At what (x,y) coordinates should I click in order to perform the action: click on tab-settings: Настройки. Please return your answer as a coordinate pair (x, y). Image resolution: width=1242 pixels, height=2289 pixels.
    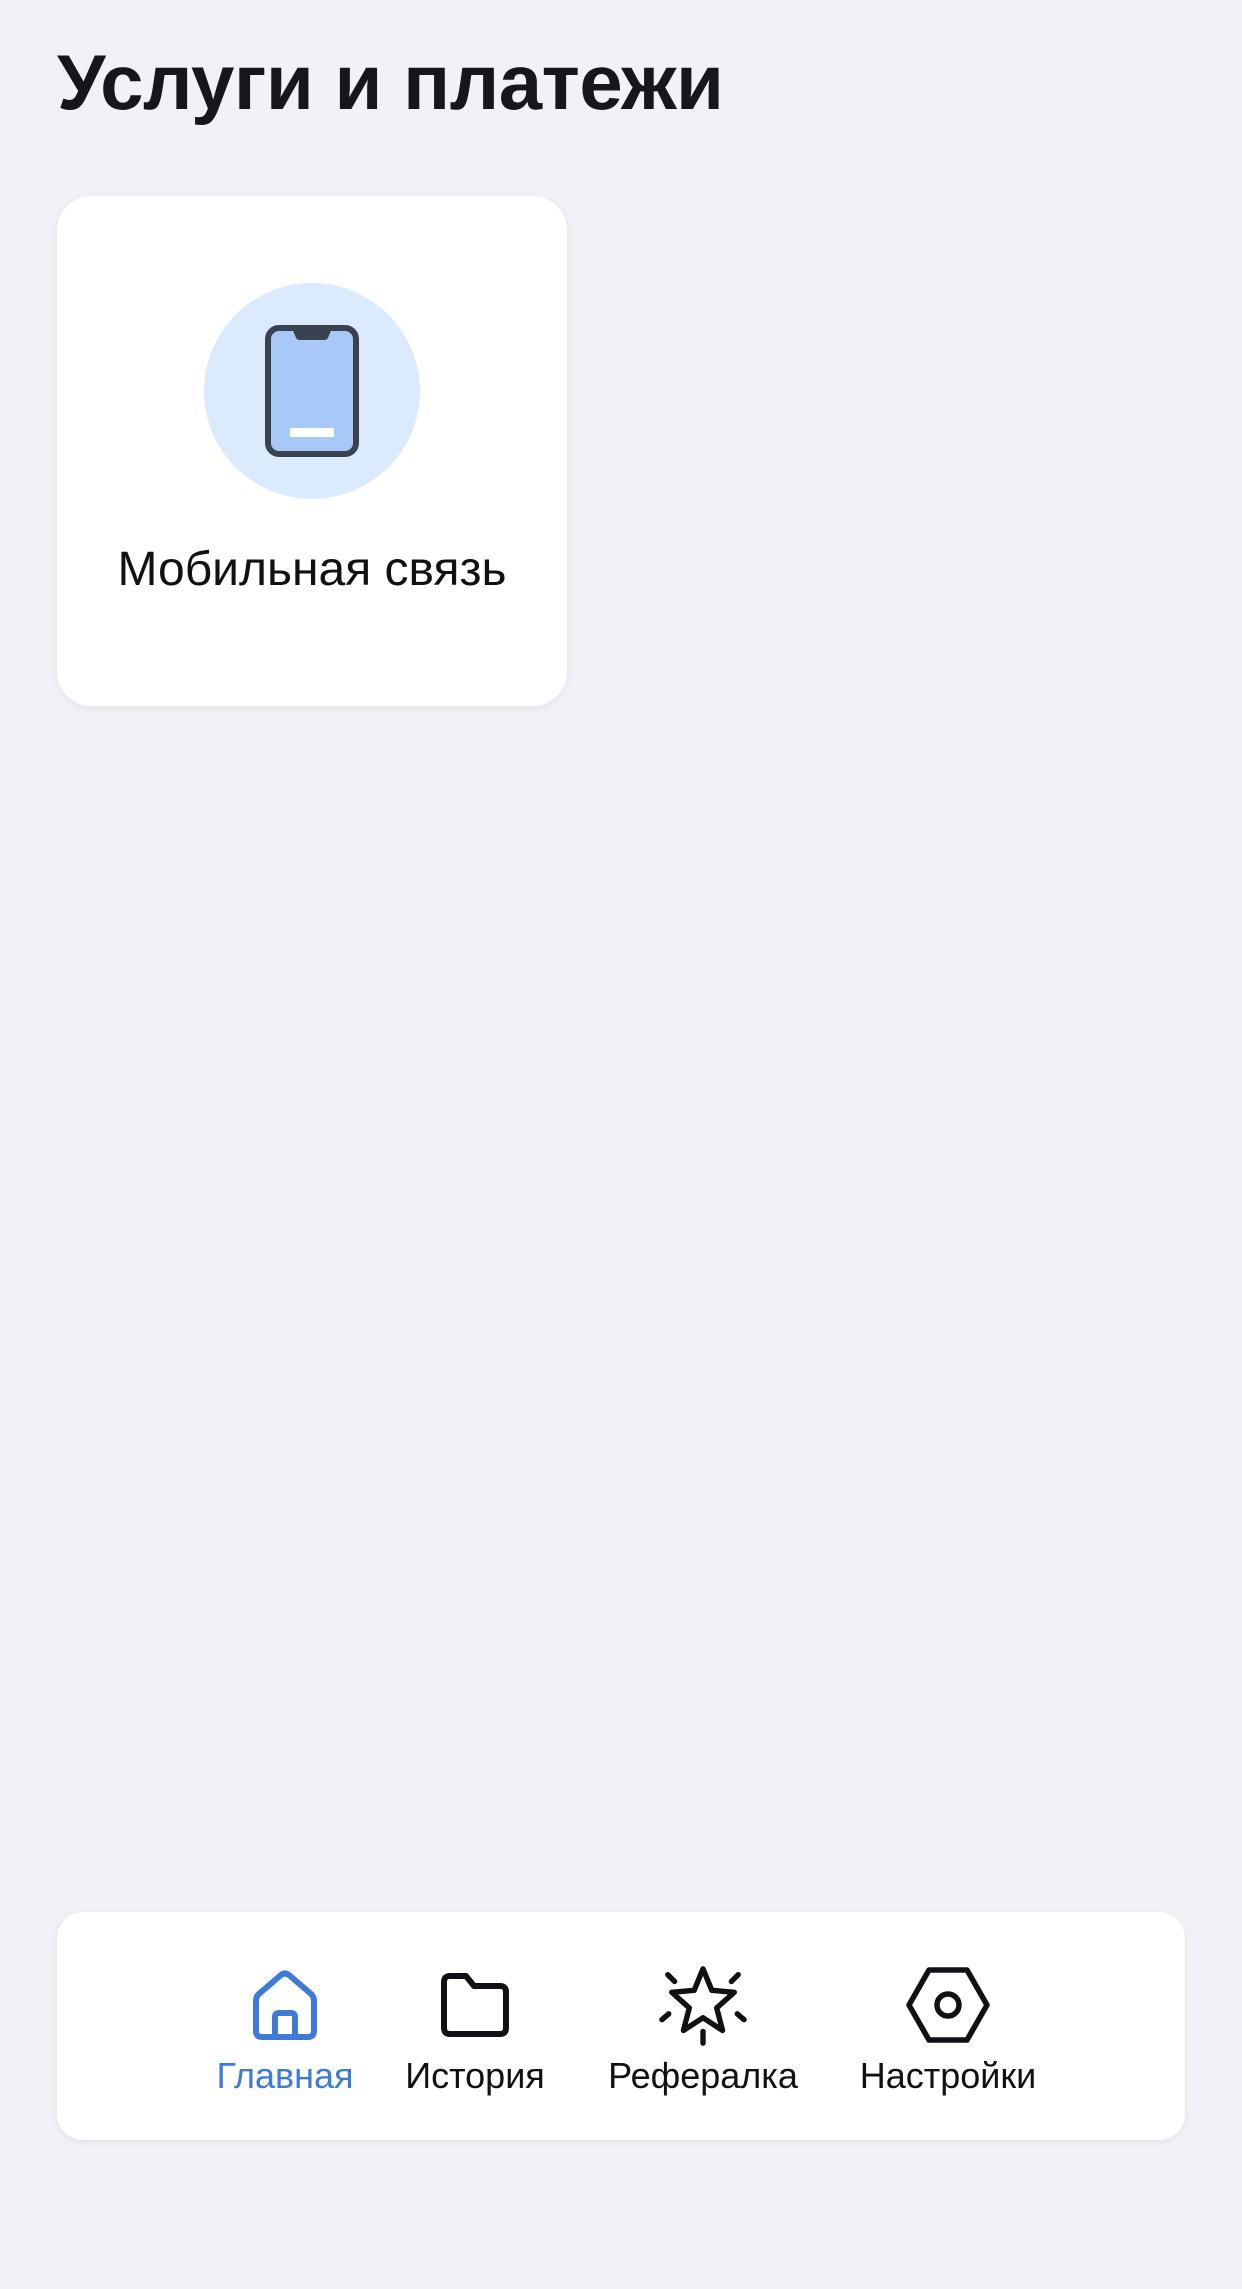
    Looking at the image, I should click on (948, 2026).